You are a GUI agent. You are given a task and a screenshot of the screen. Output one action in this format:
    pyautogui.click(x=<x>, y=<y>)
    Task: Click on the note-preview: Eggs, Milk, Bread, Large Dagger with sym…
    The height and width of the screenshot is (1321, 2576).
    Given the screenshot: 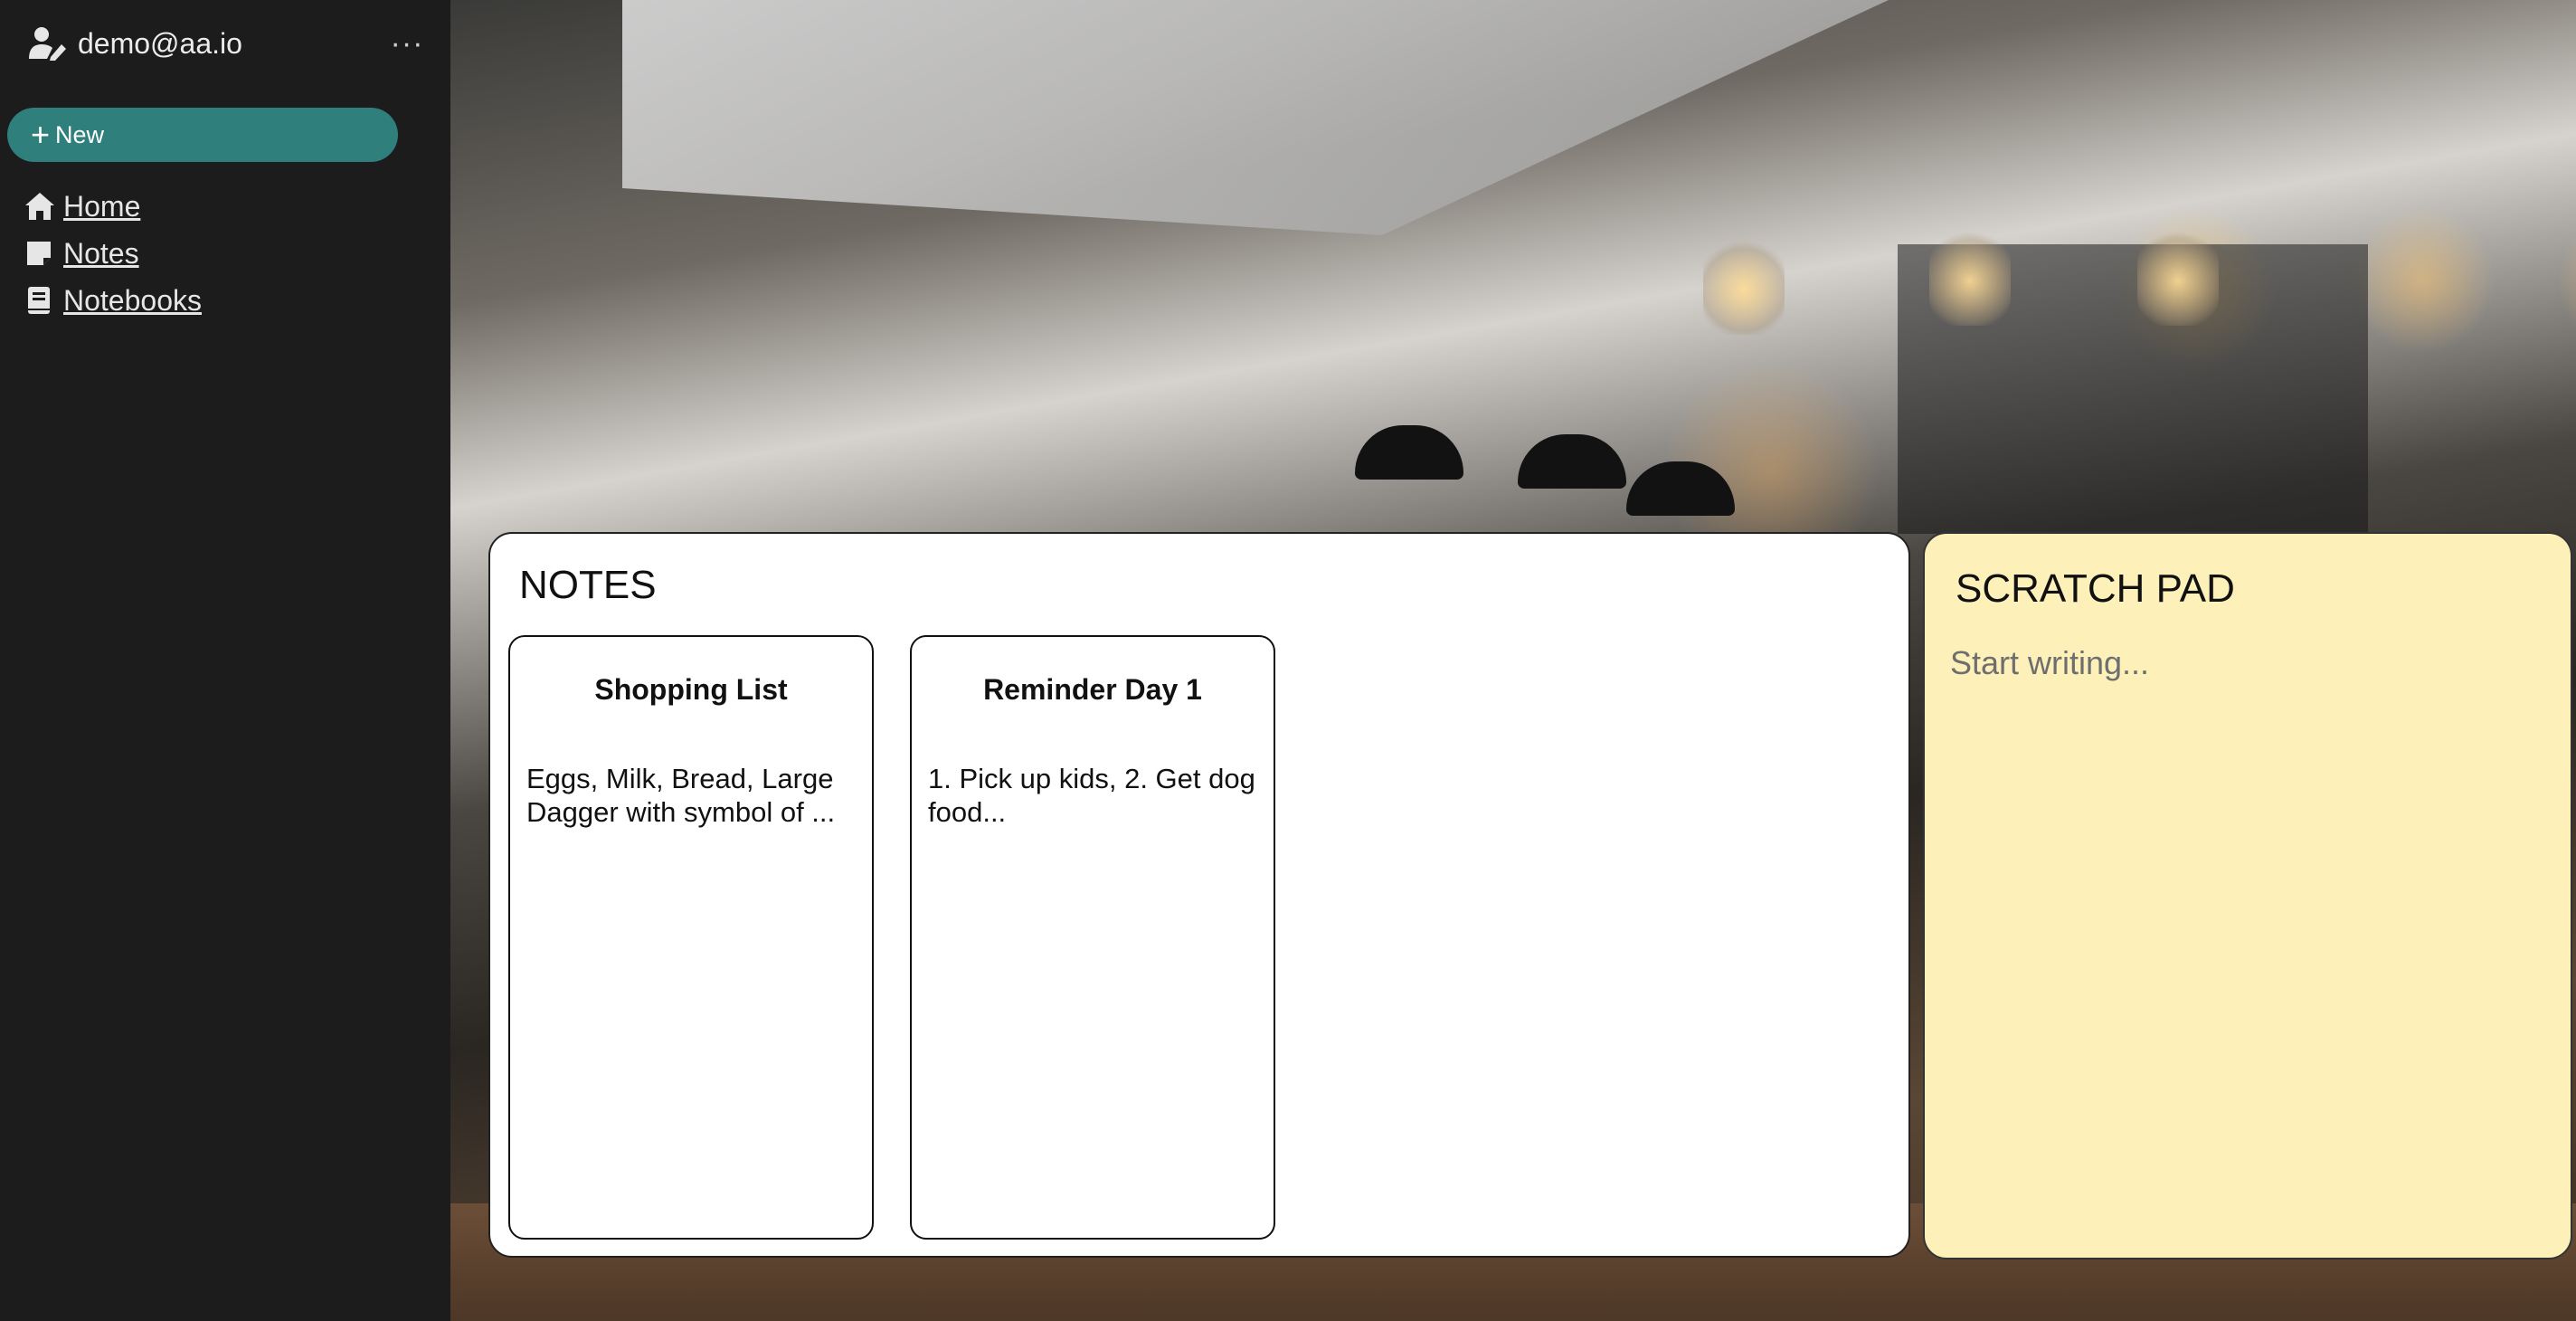 What is the action you would take?
    pyautogui.click(x=681, y=795)
    